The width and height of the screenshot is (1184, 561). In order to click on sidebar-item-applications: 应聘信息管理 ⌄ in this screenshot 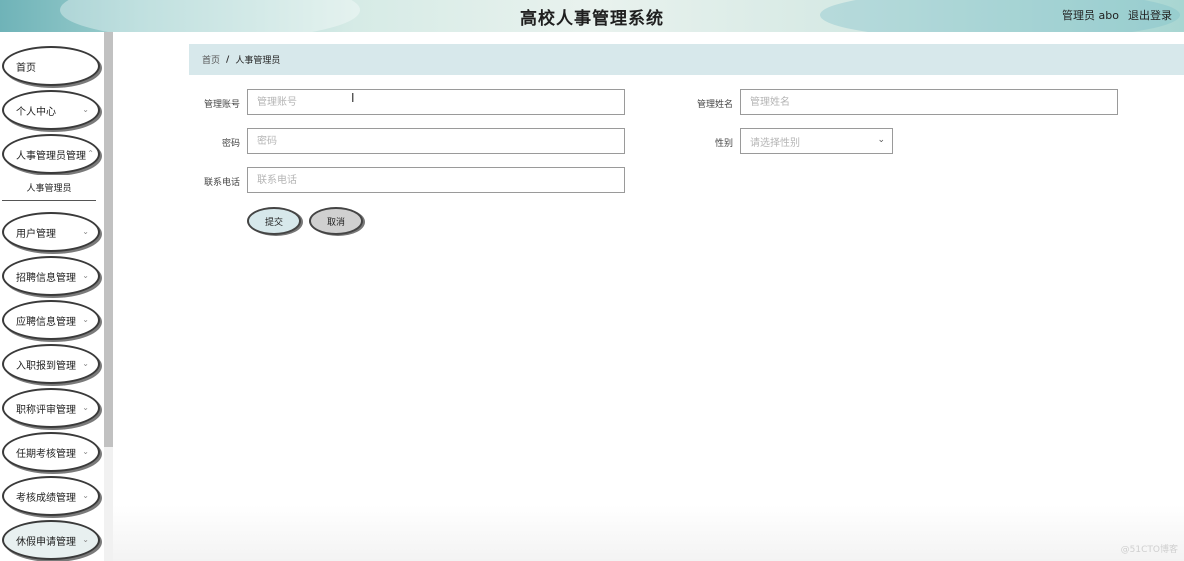, I will do `click(51, 320)`.